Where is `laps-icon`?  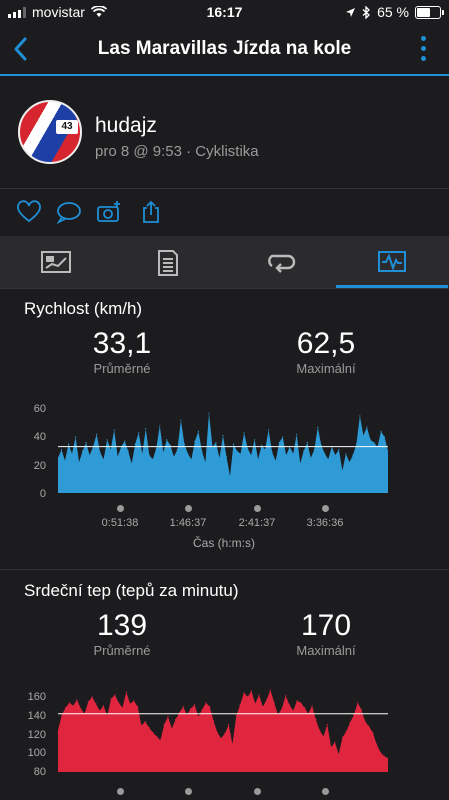
laps-icon is located at coordinates (282, 263).